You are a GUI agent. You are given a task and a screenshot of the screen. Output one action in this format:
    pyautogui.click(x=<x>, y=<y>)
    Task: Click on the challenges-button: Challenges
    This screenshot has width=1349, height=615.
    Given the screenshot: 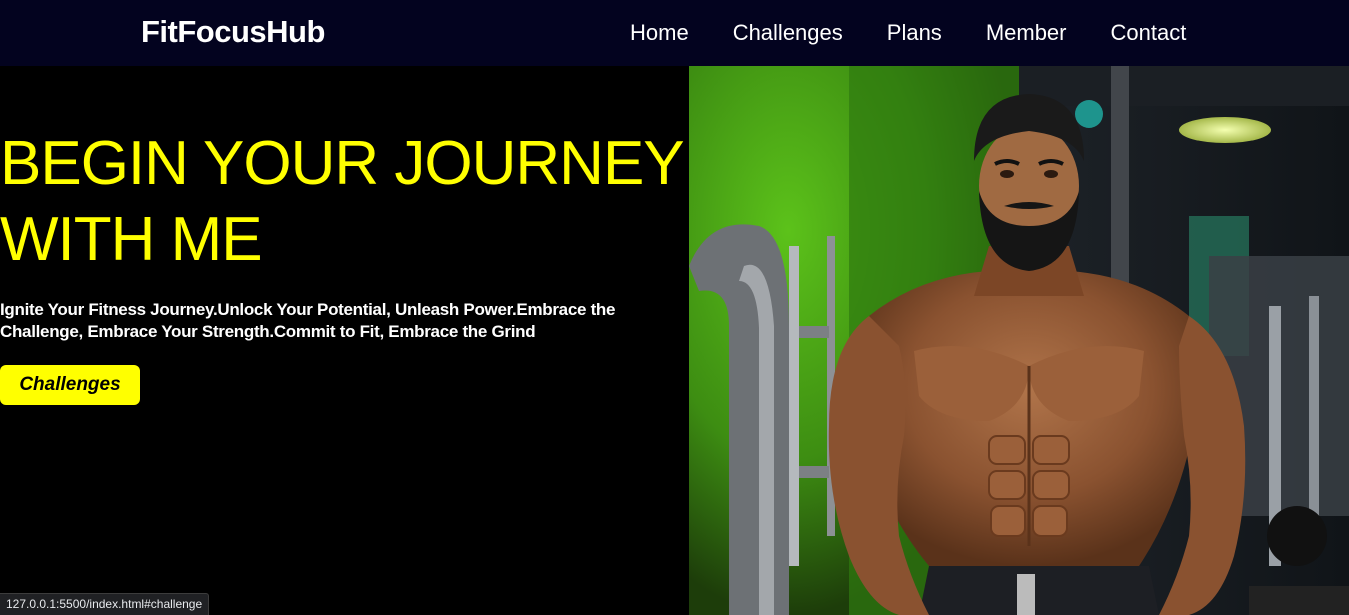 What is the action you would take?
    pyautogui.click(x=70, y=385)
    